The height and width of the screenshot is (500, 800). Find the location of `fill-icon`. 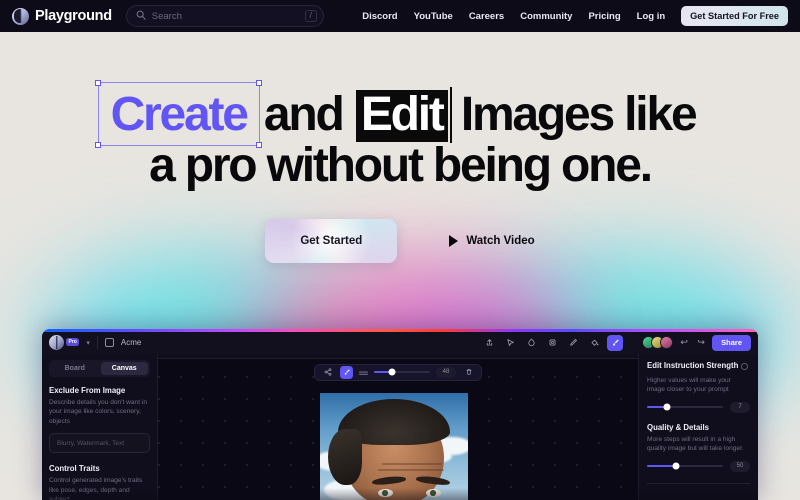

fill-icon is located at coordinates (594, 343).